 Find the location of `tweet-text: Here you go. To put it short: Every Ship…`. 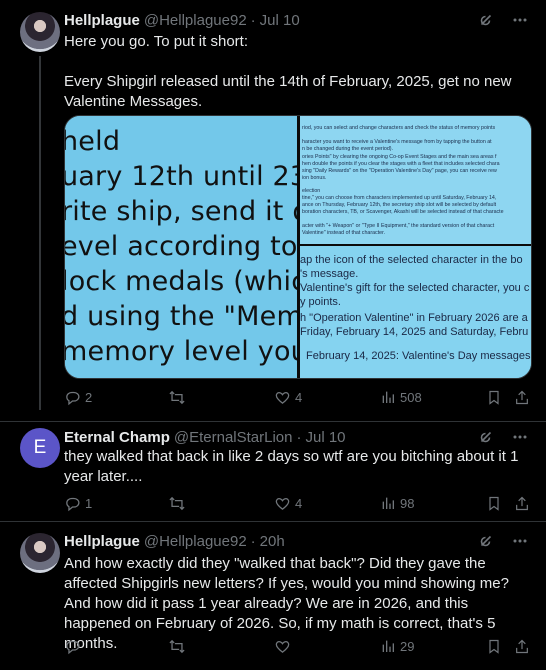

tweet-text: Here you go. To put it short: Every Ship… is located at coordinates (288, 71).